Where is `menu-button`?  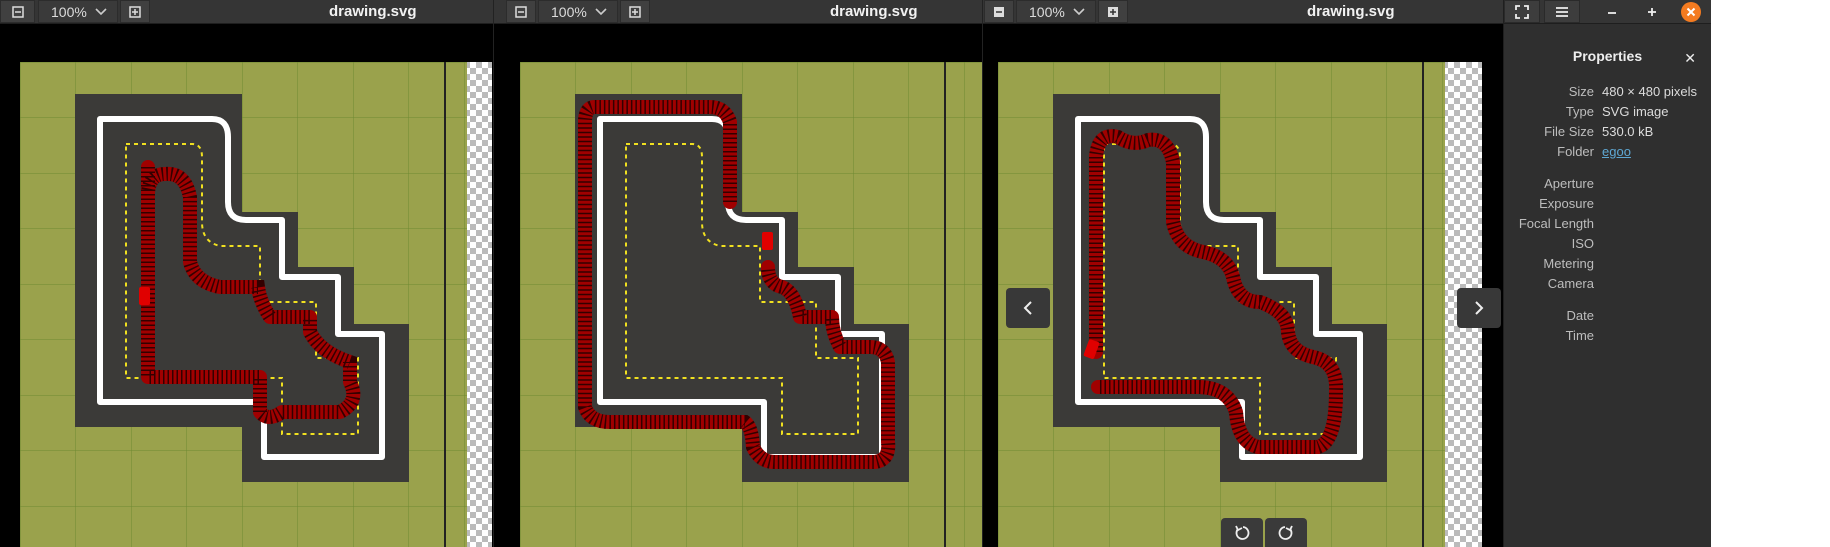 menu-button is located at coordinates (1562, 11).